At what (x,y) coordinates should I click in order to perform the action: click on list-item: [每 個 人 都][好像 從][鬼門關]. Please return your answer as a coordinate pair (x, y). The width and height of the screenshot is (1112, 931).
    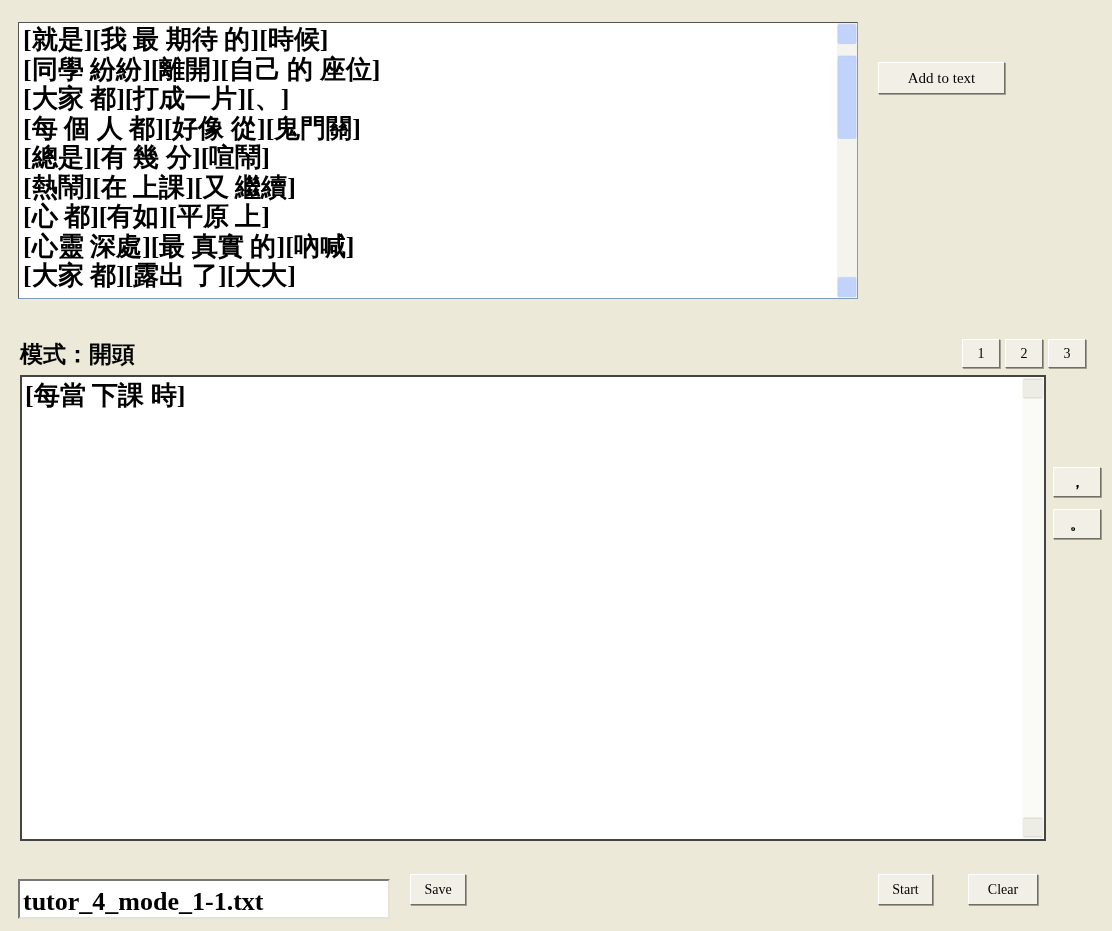
    Looking at the image, I should click on (192, 128).